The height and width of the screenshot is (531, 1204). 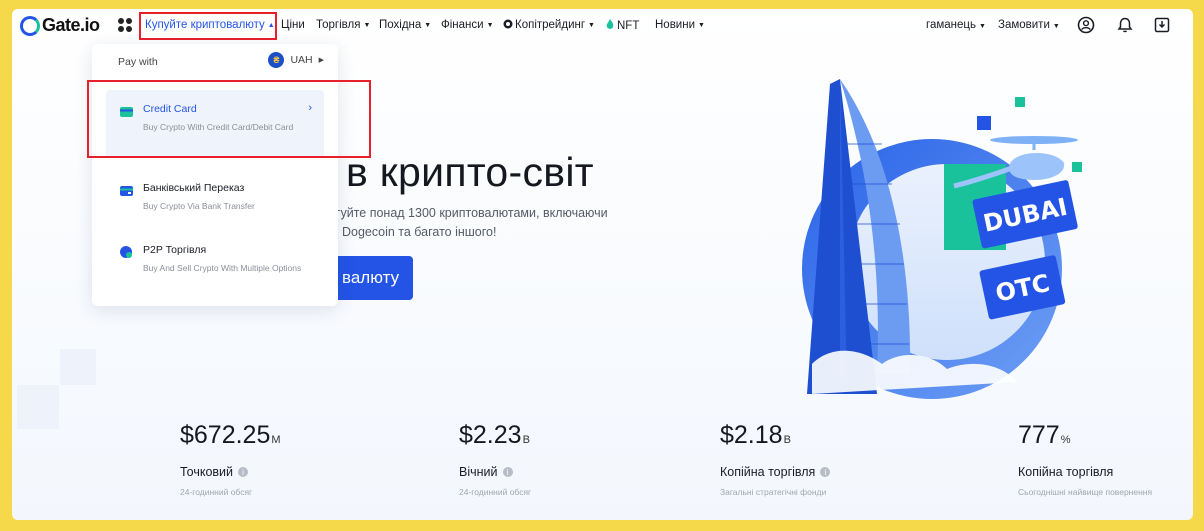 I want to click on stat-perpetual-value: $2.23B, so click(x=494, y=435).